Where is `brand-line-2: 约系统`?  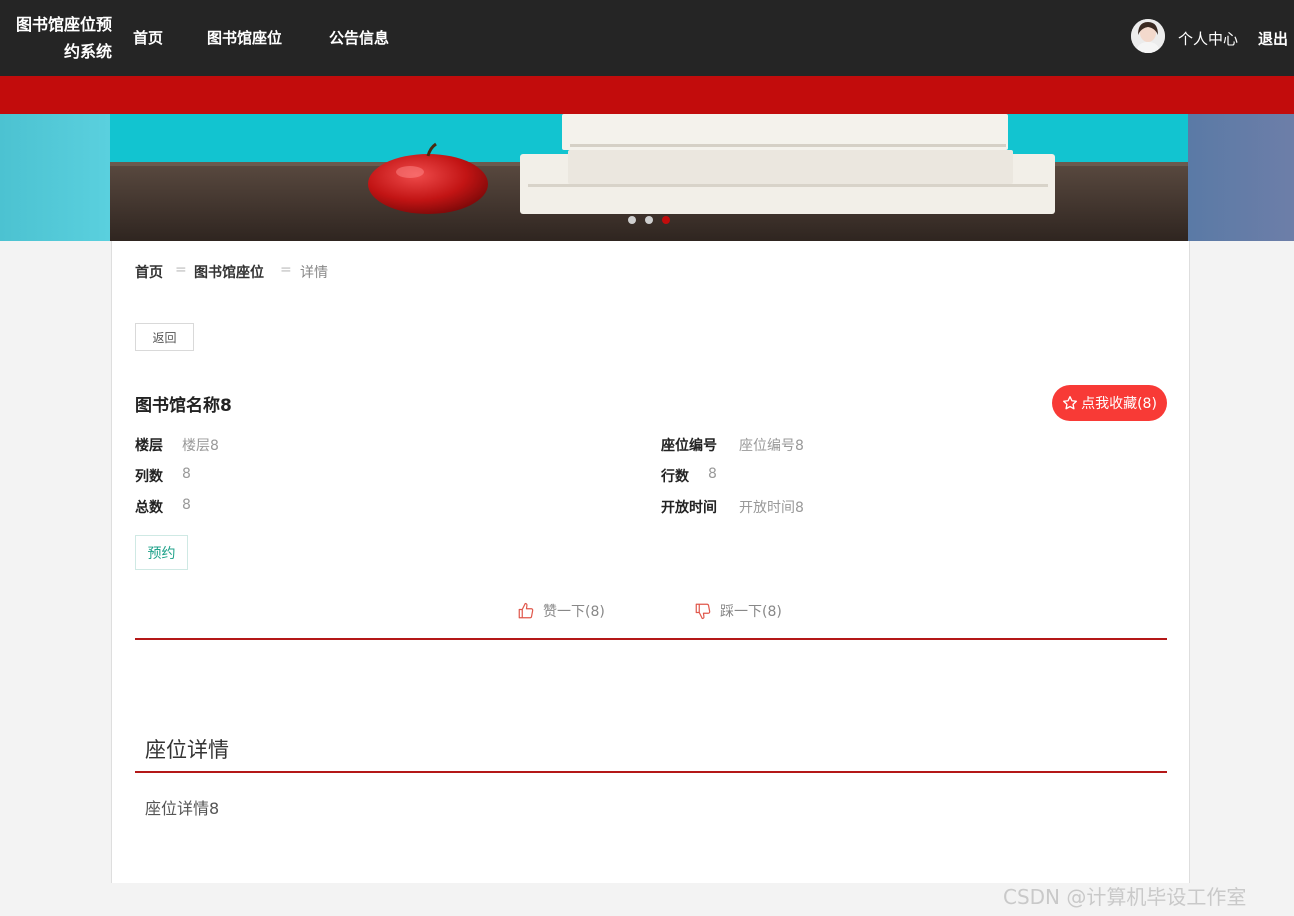
brand-line-2: 约系统 is located at coordinates (87, 51).